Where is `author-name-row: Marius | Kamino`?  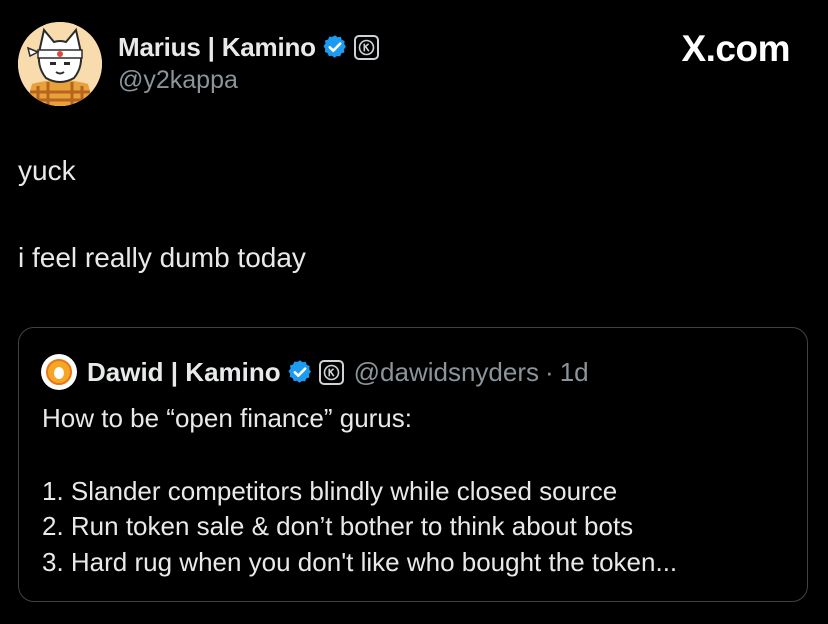
author-name-row: Marius | Kamino is located at coordinates (248, 47).